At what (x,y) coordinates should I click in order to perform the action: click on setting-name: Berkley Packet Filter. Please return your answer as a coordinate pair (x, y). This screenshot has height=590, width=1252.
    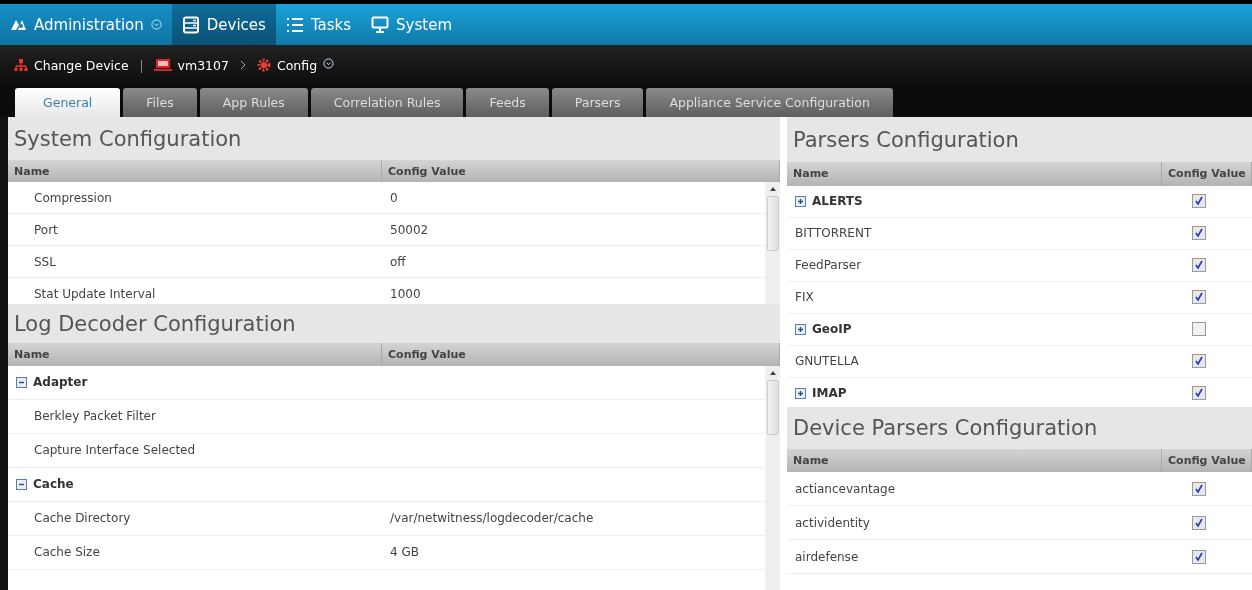
    Looking at the image, I should click on (95, 416).